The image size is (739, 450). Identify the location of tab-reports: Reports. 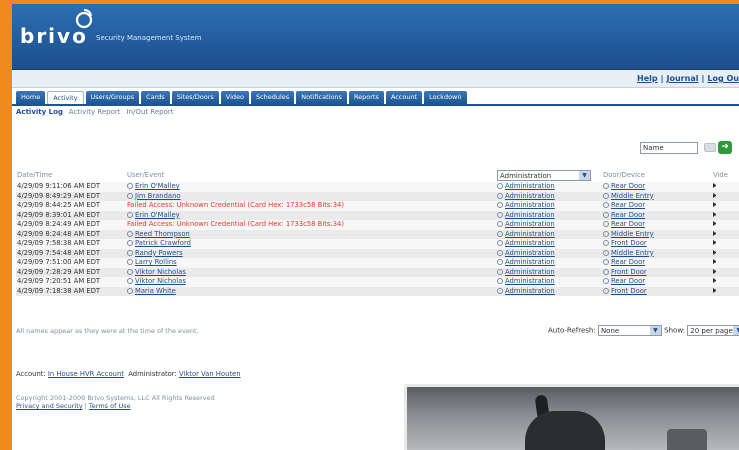
(366, 97).